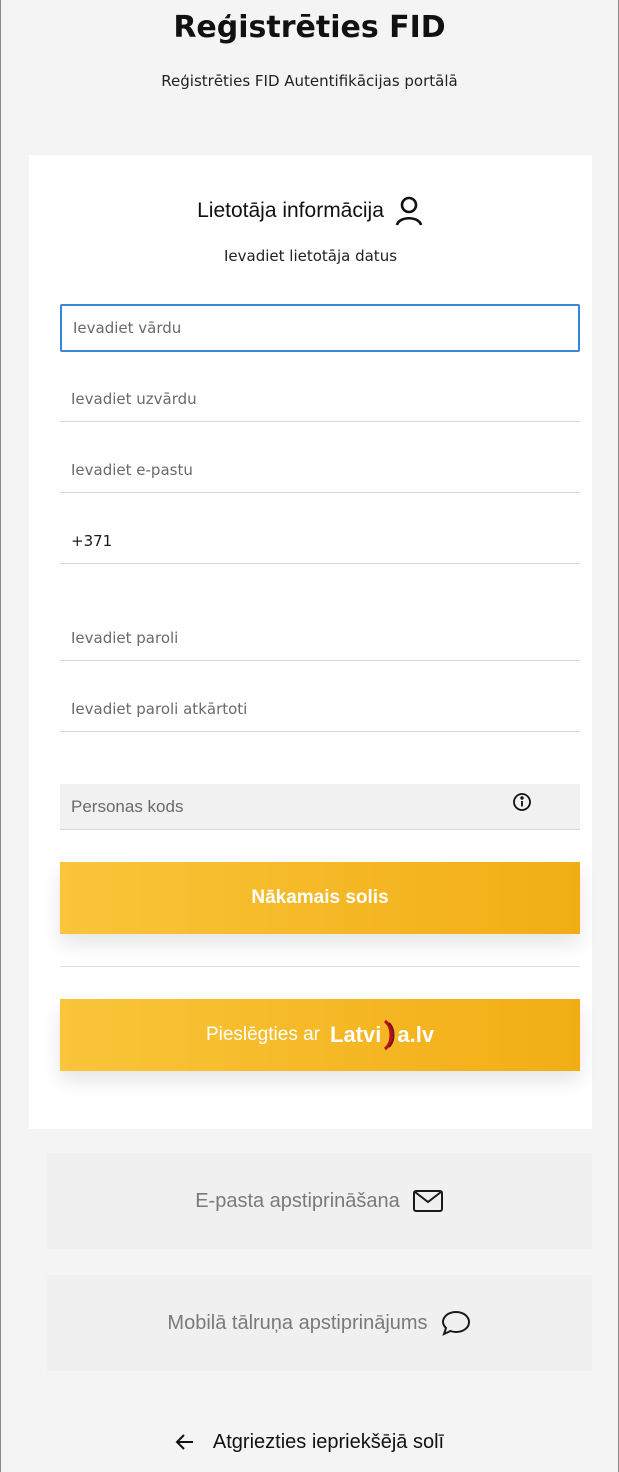  Describe the element at coordinates (290, 210) in the screenshot. I see `user-info-title: Lietotāja informācija` at that location.